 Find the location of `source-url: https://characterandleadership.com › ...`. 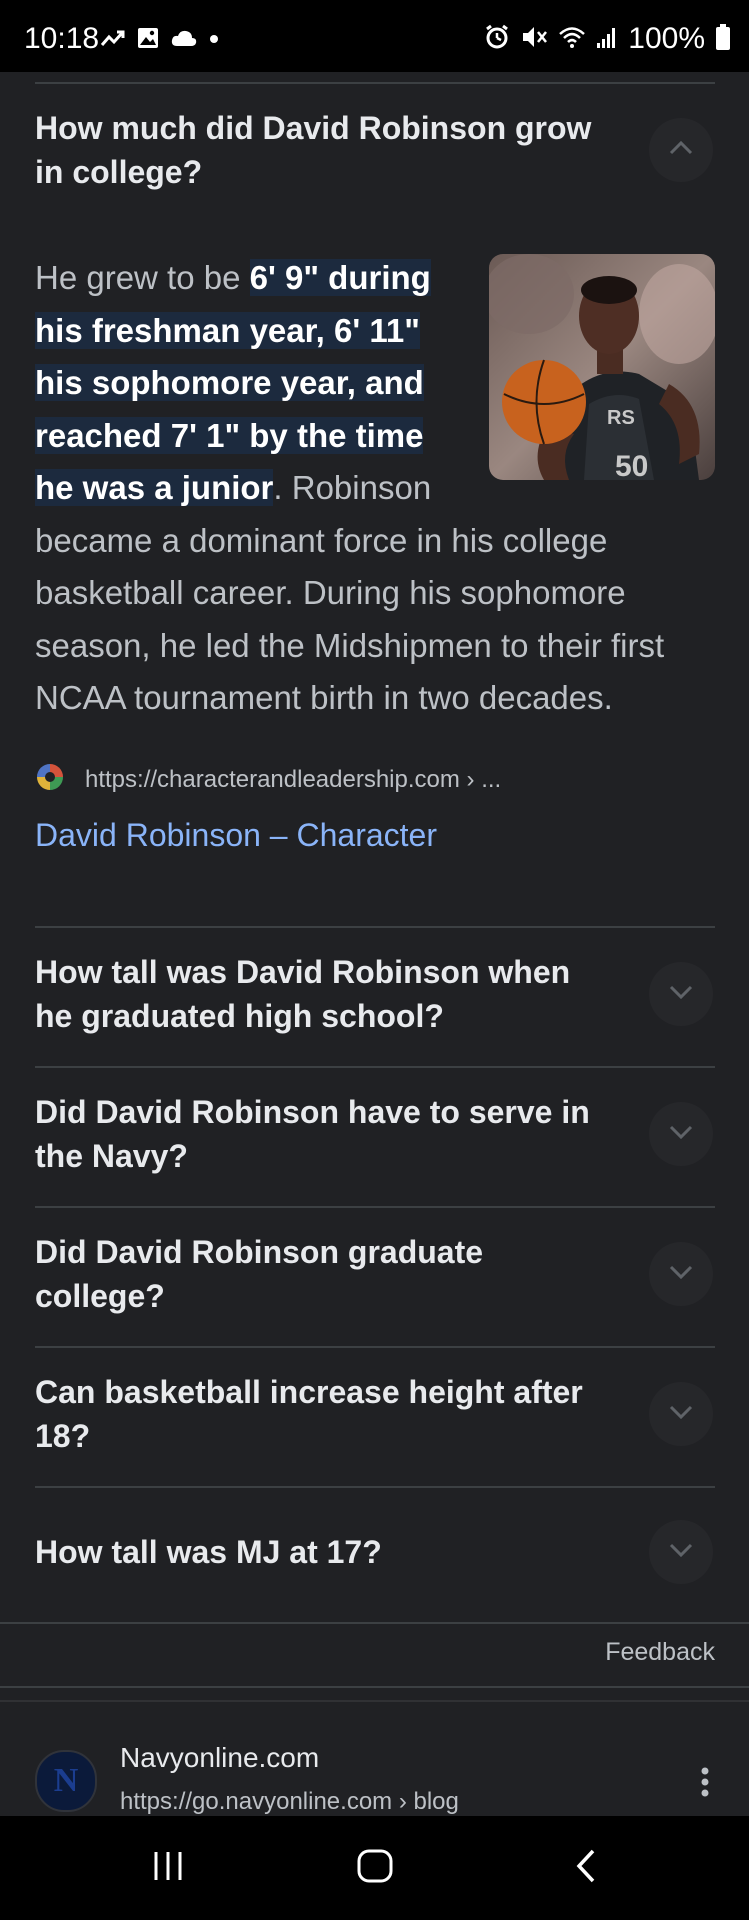

source-url: https://characterandleadership.com › ... is located at coordinates (293, 779).